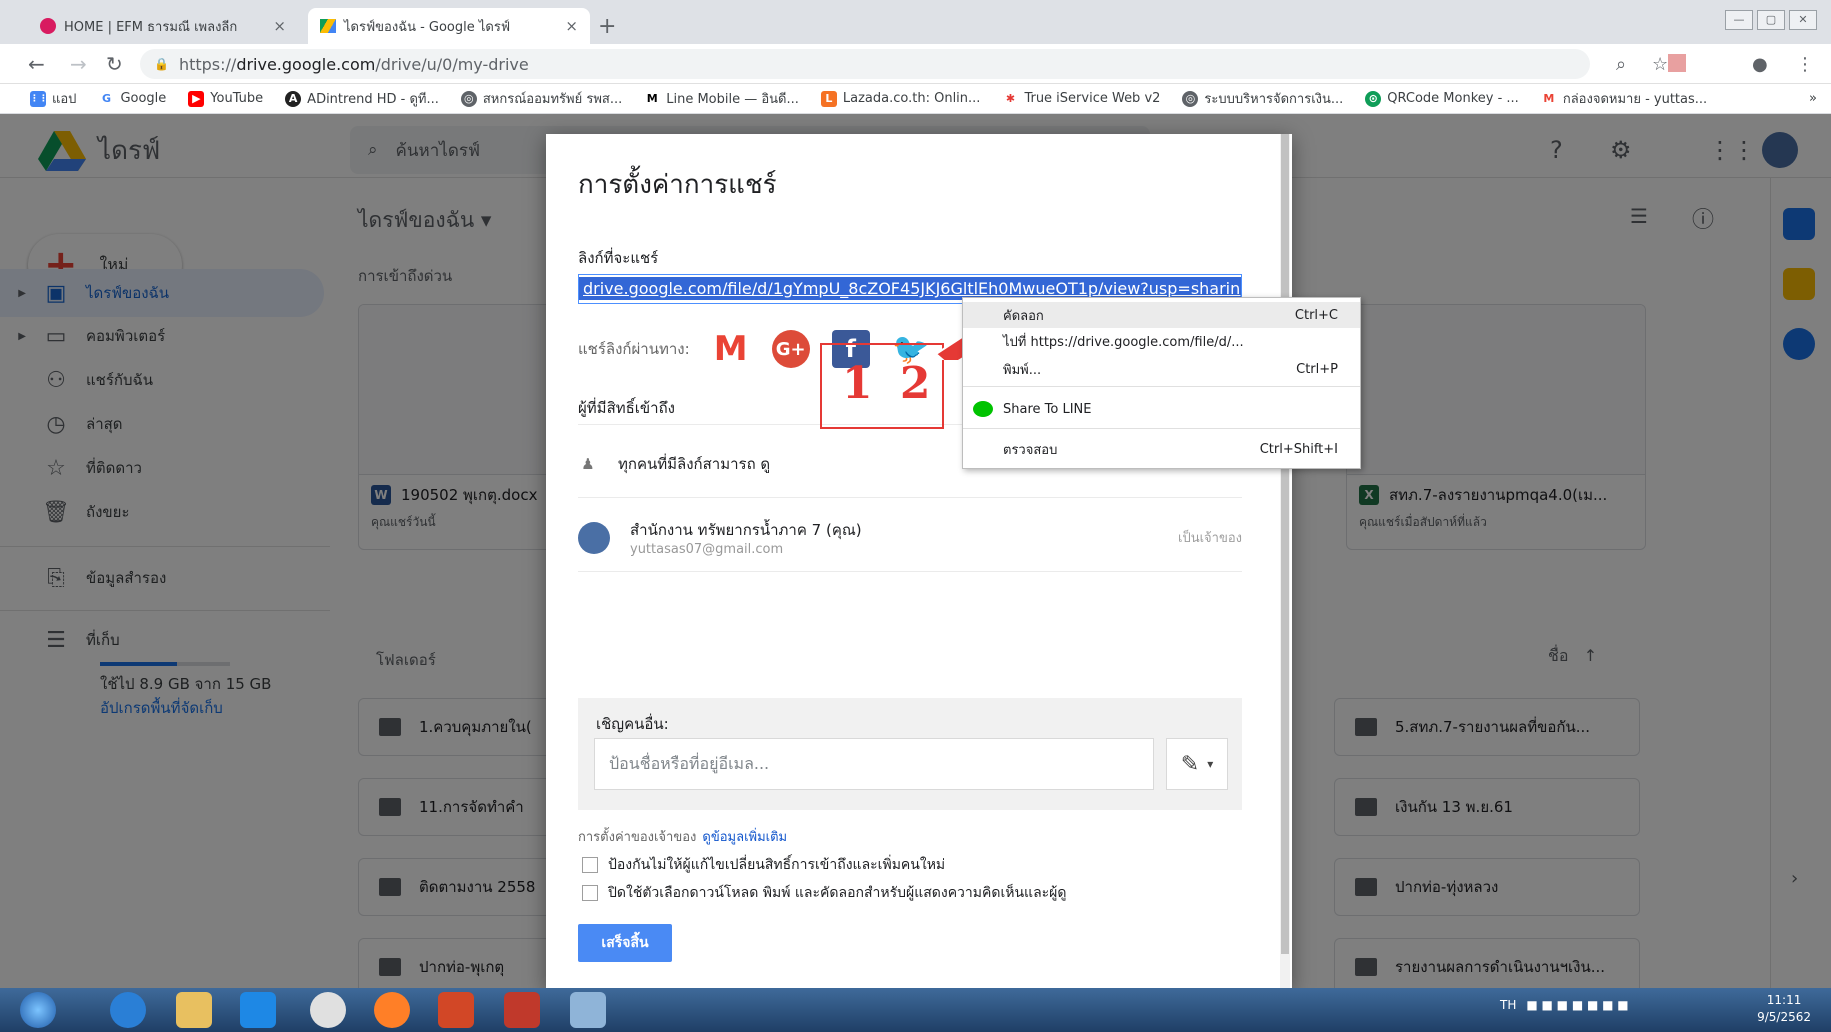 Image resolution: width=1831 pixels, height=1032 pixels. Describe the element at coordinates (1784, 1009) in the screenshot. I see `system-clock: 11:11 9/5/2562` at that location.